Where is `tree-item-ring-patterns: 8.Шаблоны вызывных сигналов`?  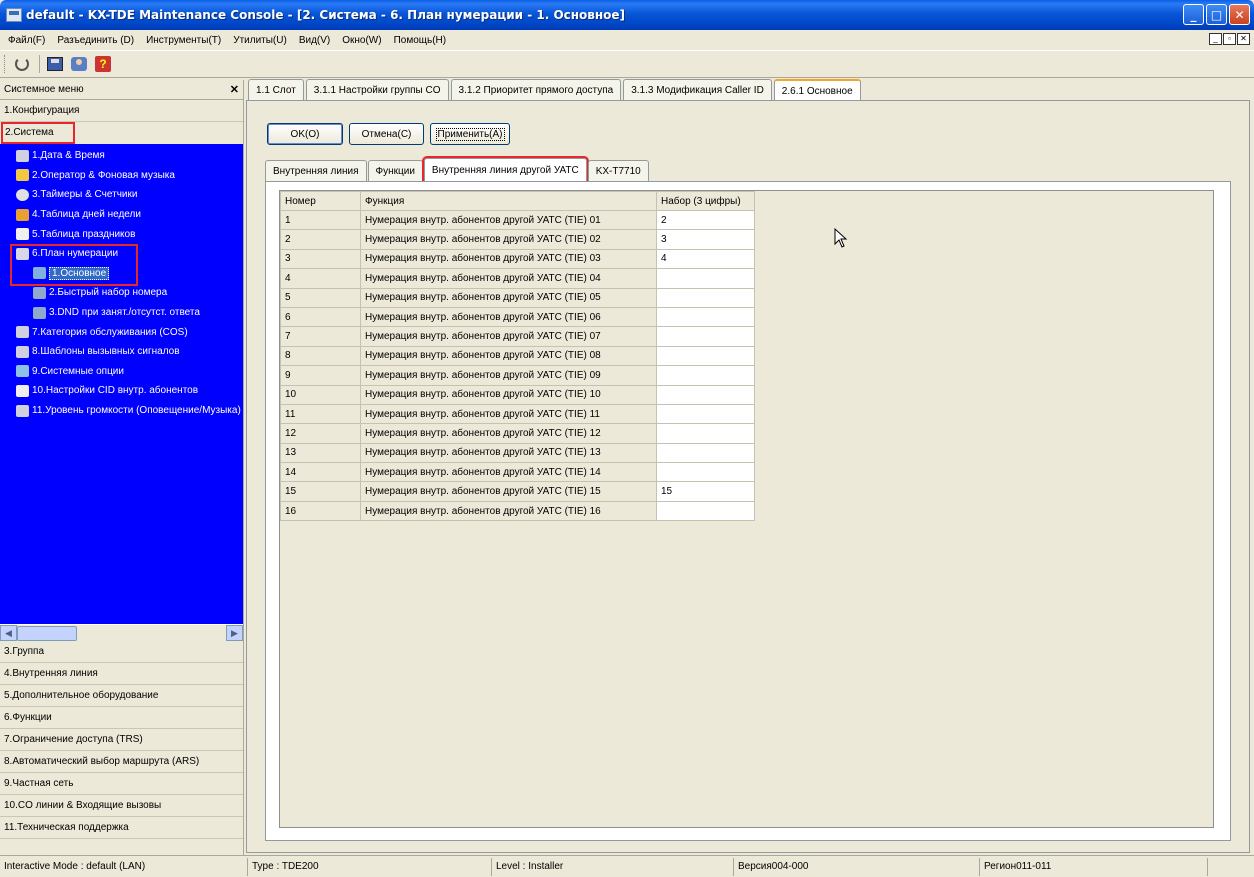
tree-item-ring-patterns: 8.Шаблоны вызывных сигналов is located at coordinates (121, 352).